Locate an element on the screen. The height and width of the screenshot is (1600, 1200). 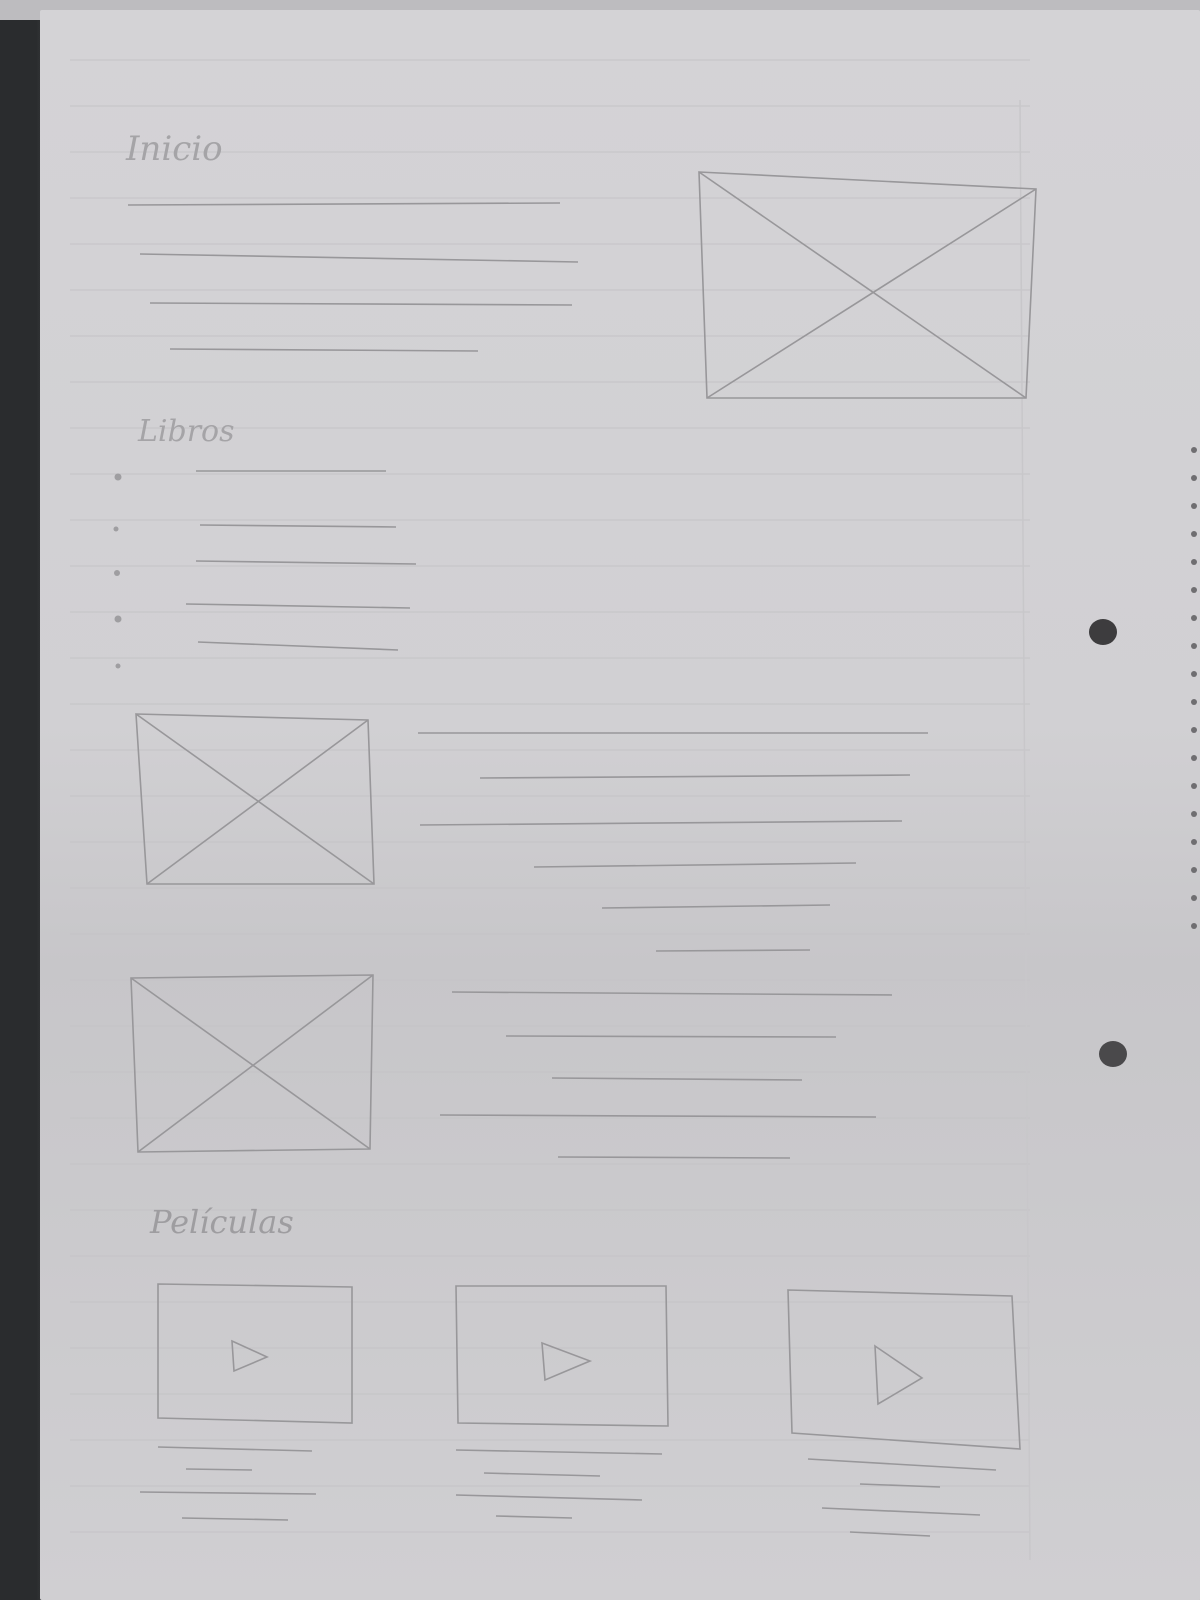
section-inicio is located at coordinates (582, 285).